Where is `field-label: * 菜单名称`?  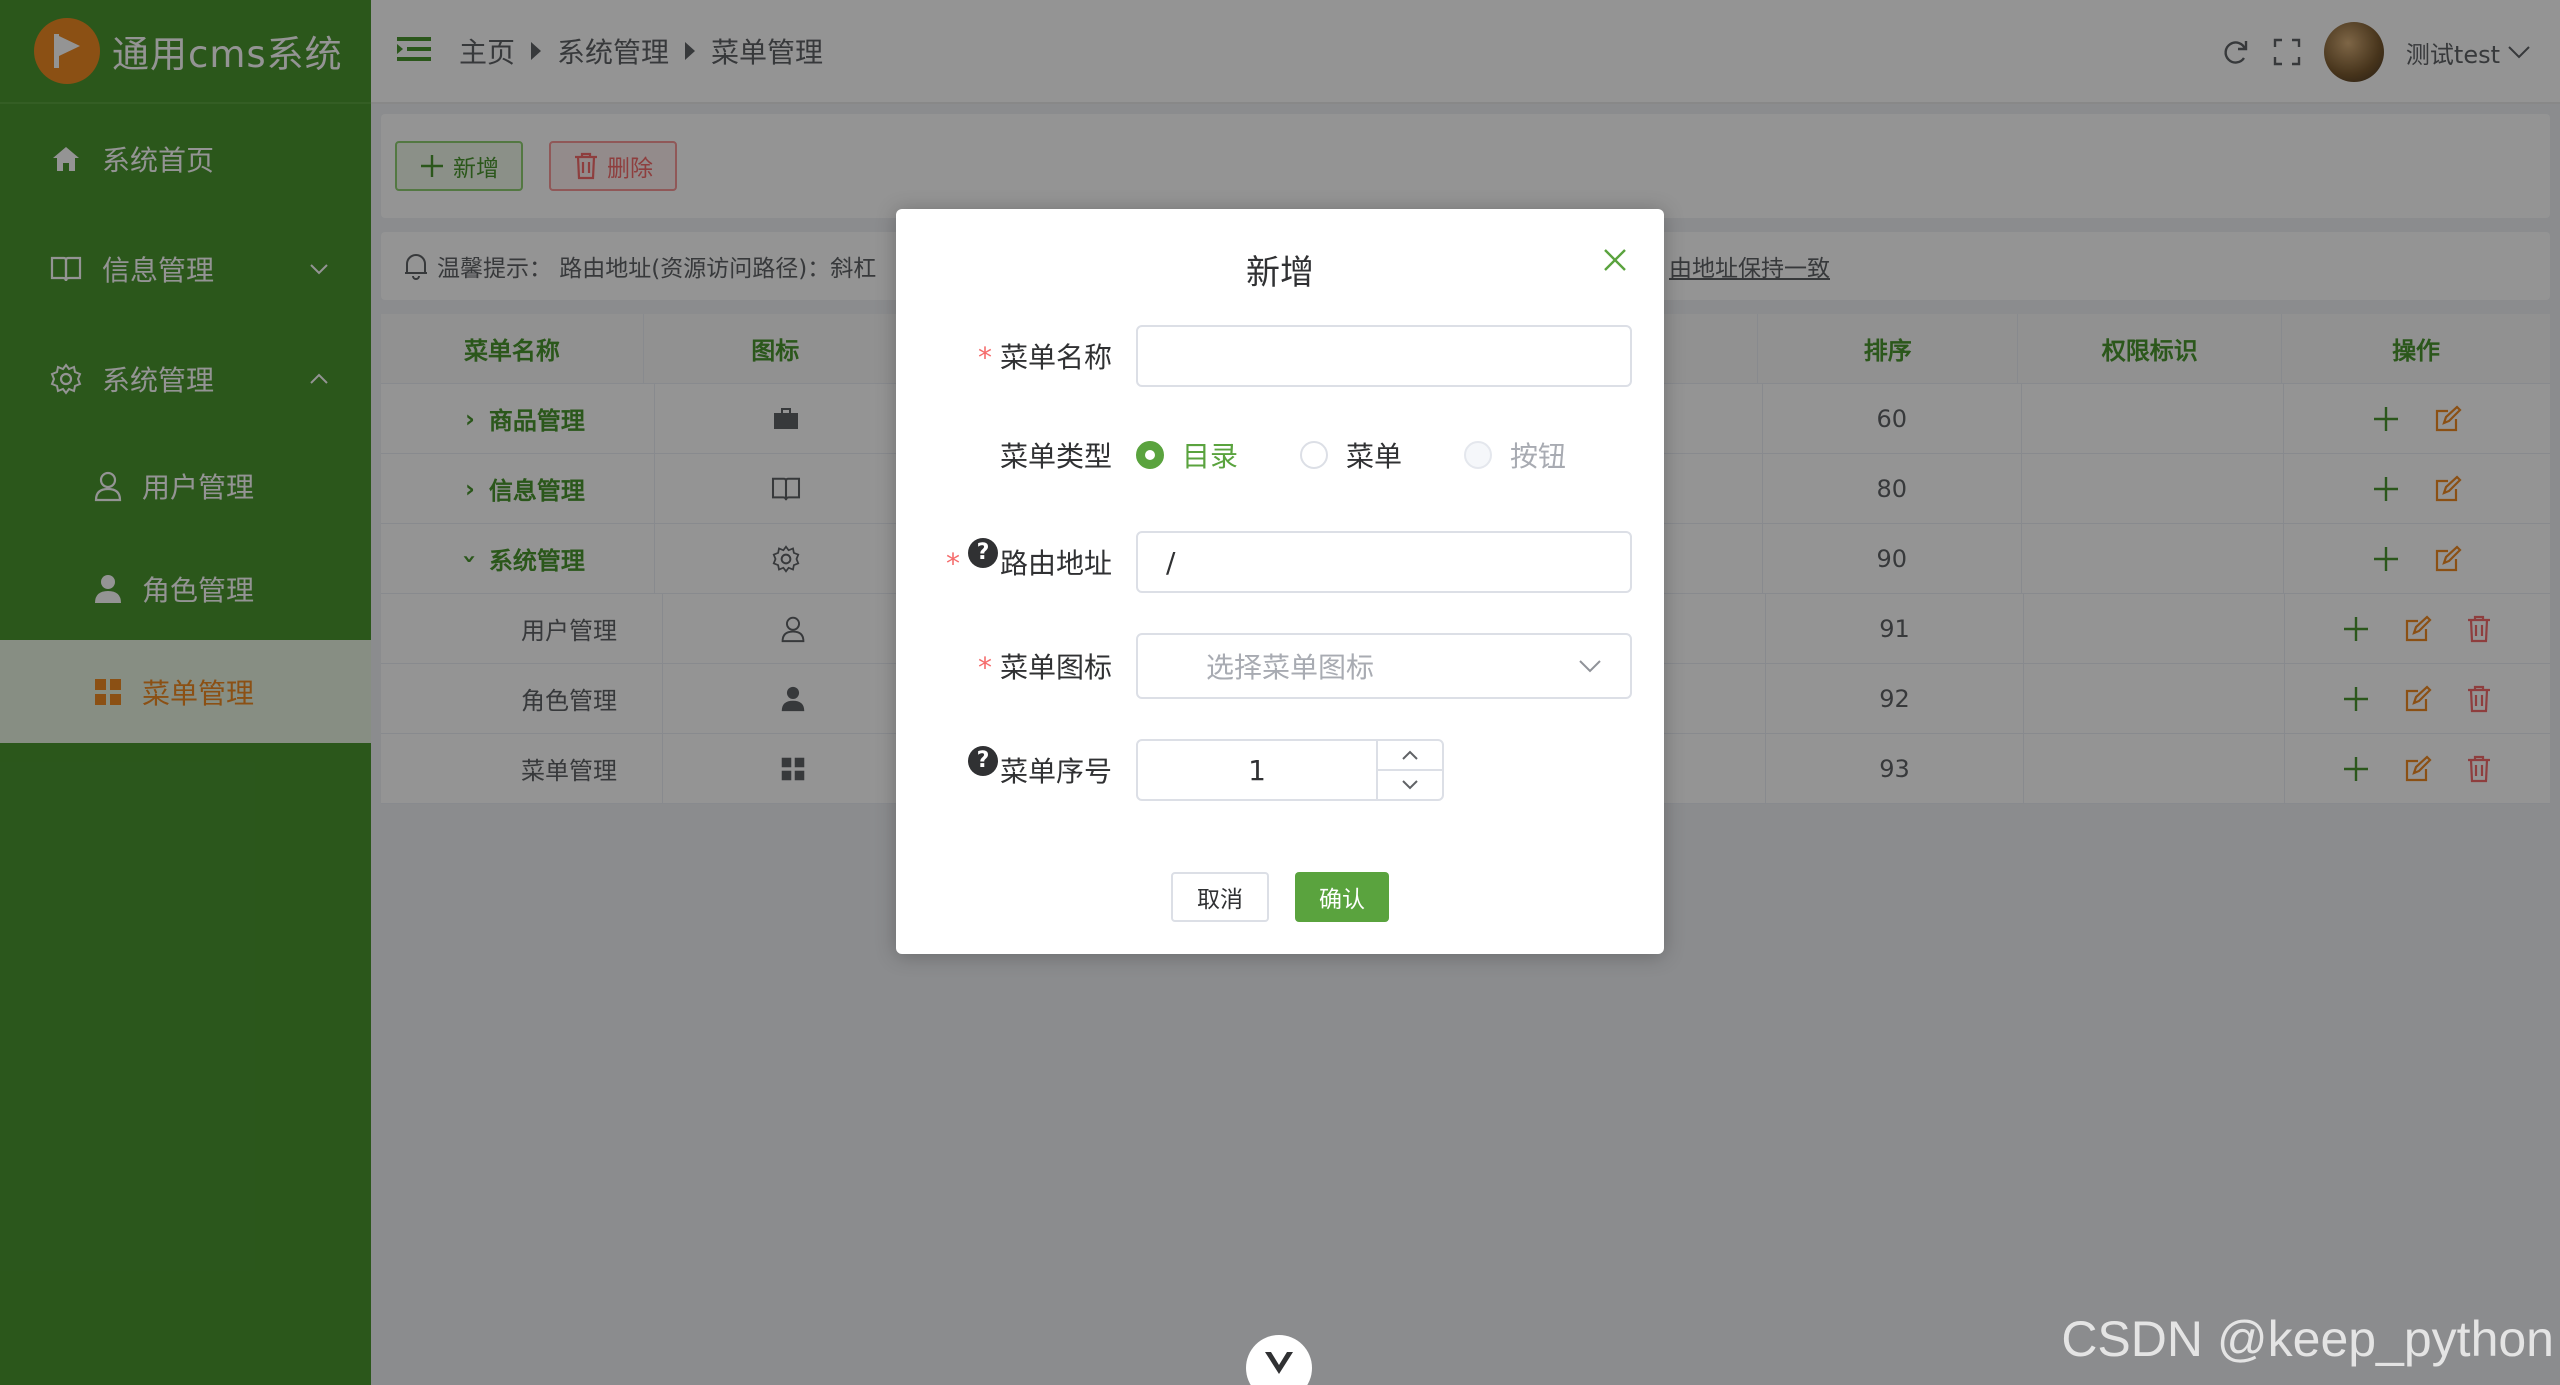 field-label: * 菜单名称 is located at coordinates (1016, 356).